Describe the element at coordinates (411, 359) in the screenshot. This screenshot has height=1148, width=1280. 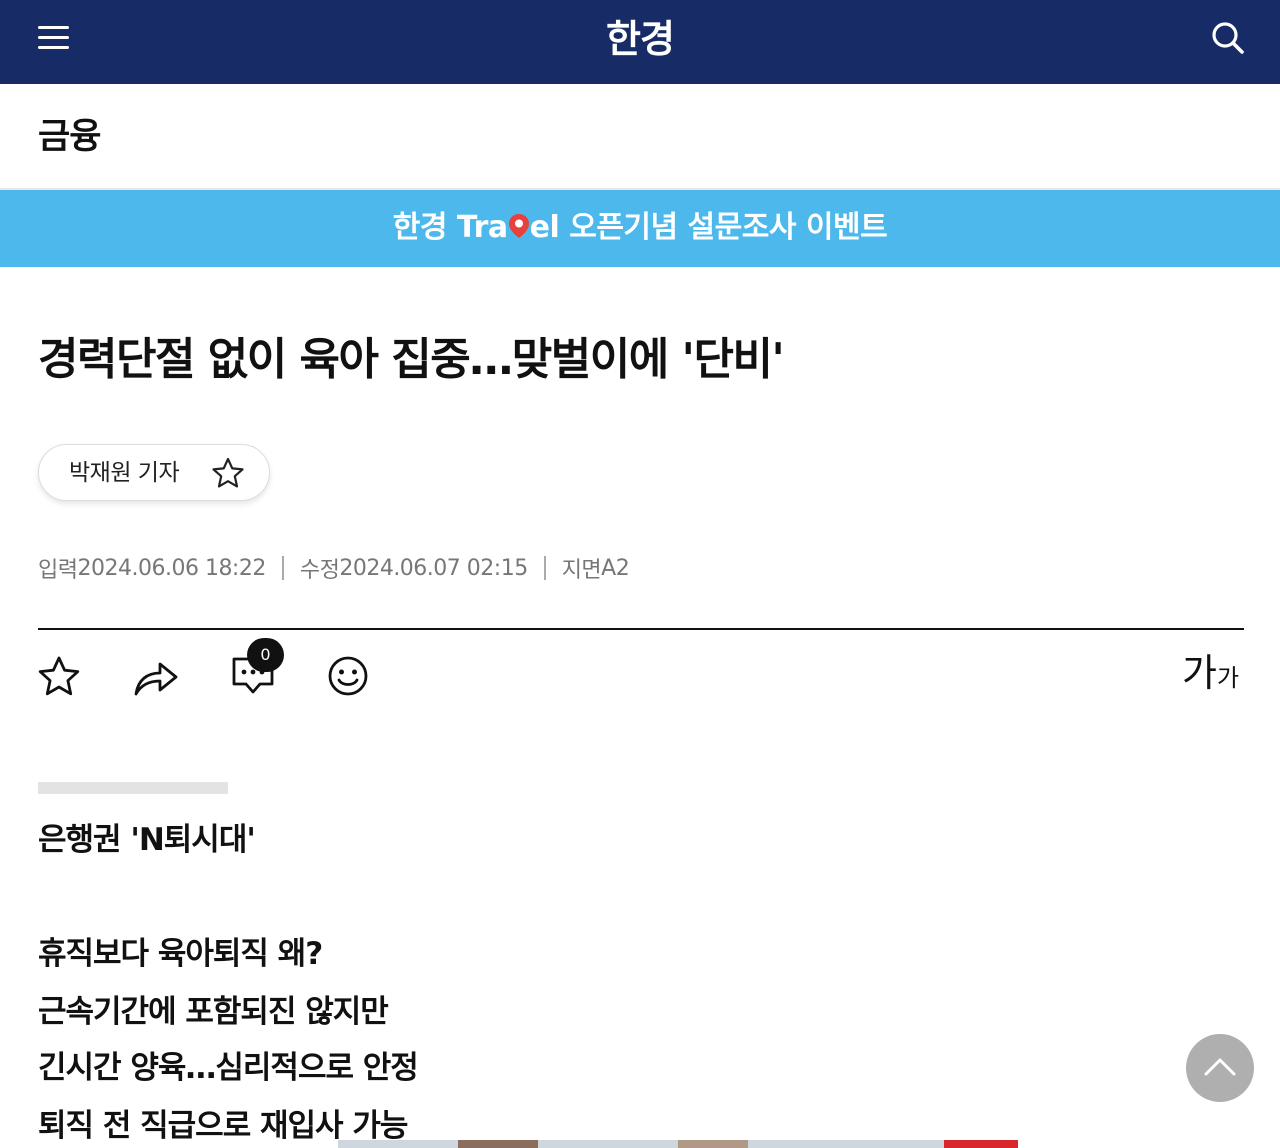
I see `article-headline: 경력단절 없이 육아 집중…맞벌이에 '단비'` at that location.